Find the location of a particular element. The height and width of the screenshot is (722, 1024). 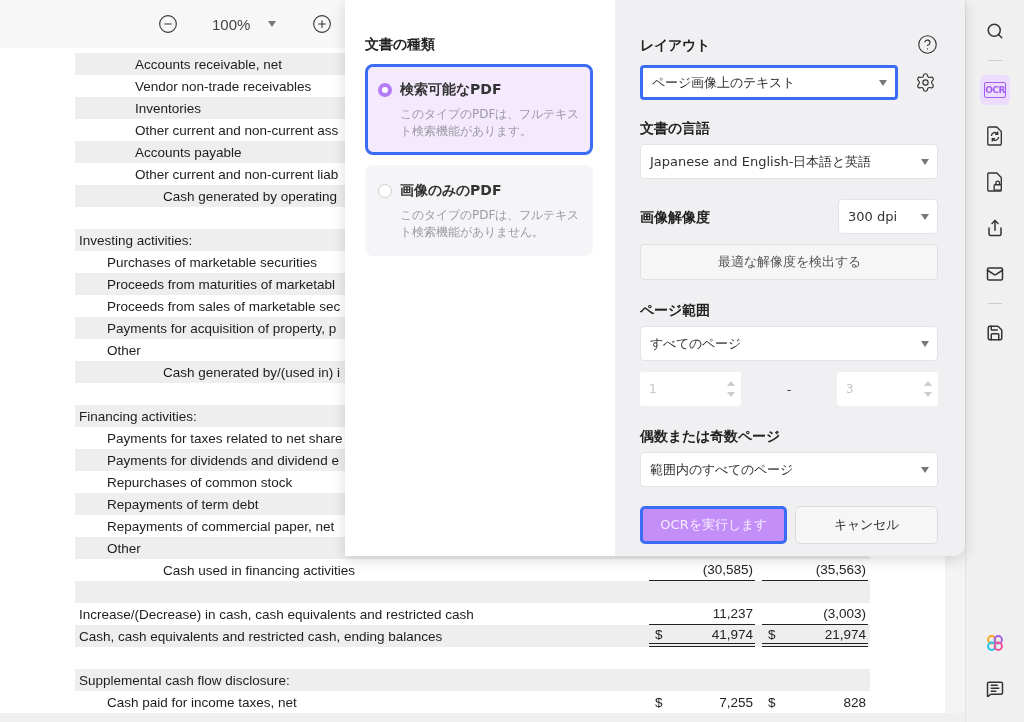

layout-select: ページ画像上のテキスト is located at coordinates (769, 82).